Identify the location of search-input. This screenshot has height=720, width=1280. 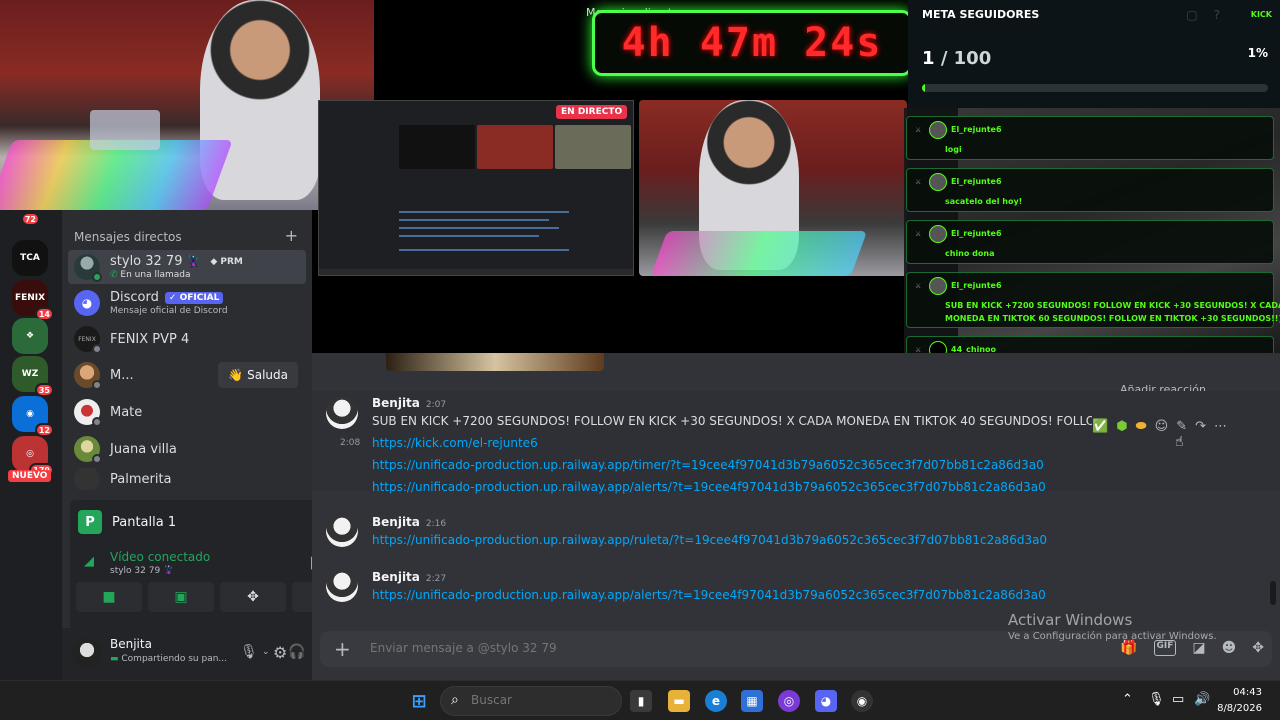
(541, 700).